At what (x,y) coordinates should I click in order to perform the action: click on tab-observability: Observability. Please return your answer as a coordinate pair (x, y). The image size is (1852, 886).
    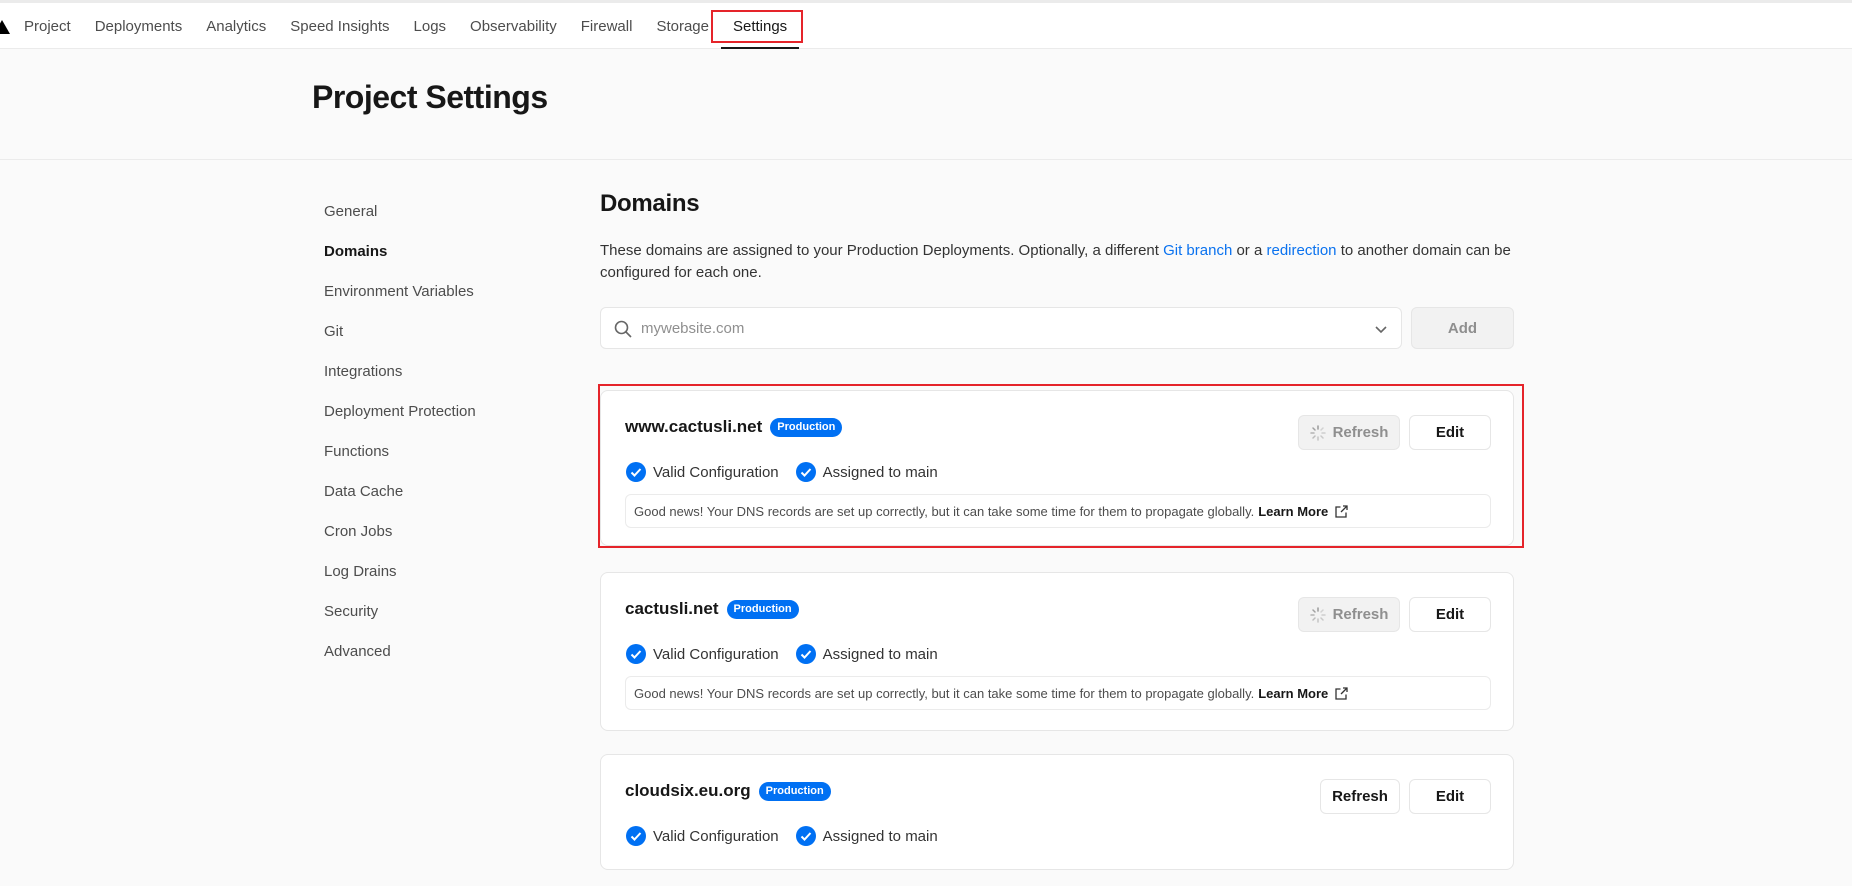
    Looking at the image, I should click on (513, 26).